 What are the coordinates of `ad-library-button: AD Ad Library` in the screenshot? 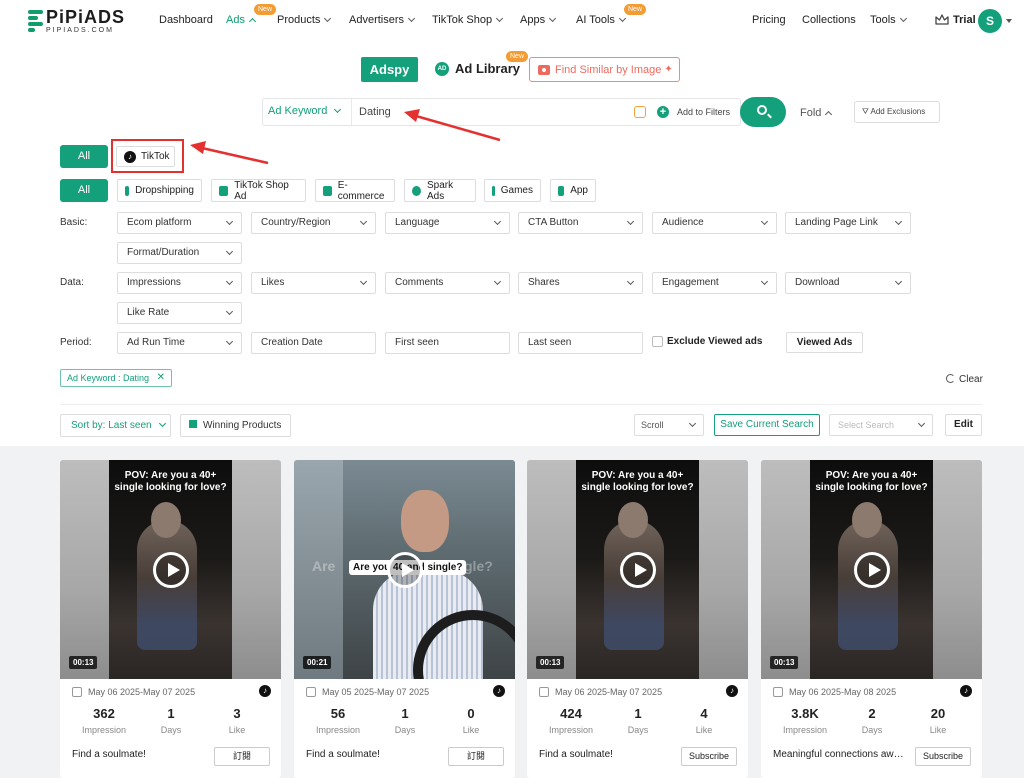 It's located at (477, 68).